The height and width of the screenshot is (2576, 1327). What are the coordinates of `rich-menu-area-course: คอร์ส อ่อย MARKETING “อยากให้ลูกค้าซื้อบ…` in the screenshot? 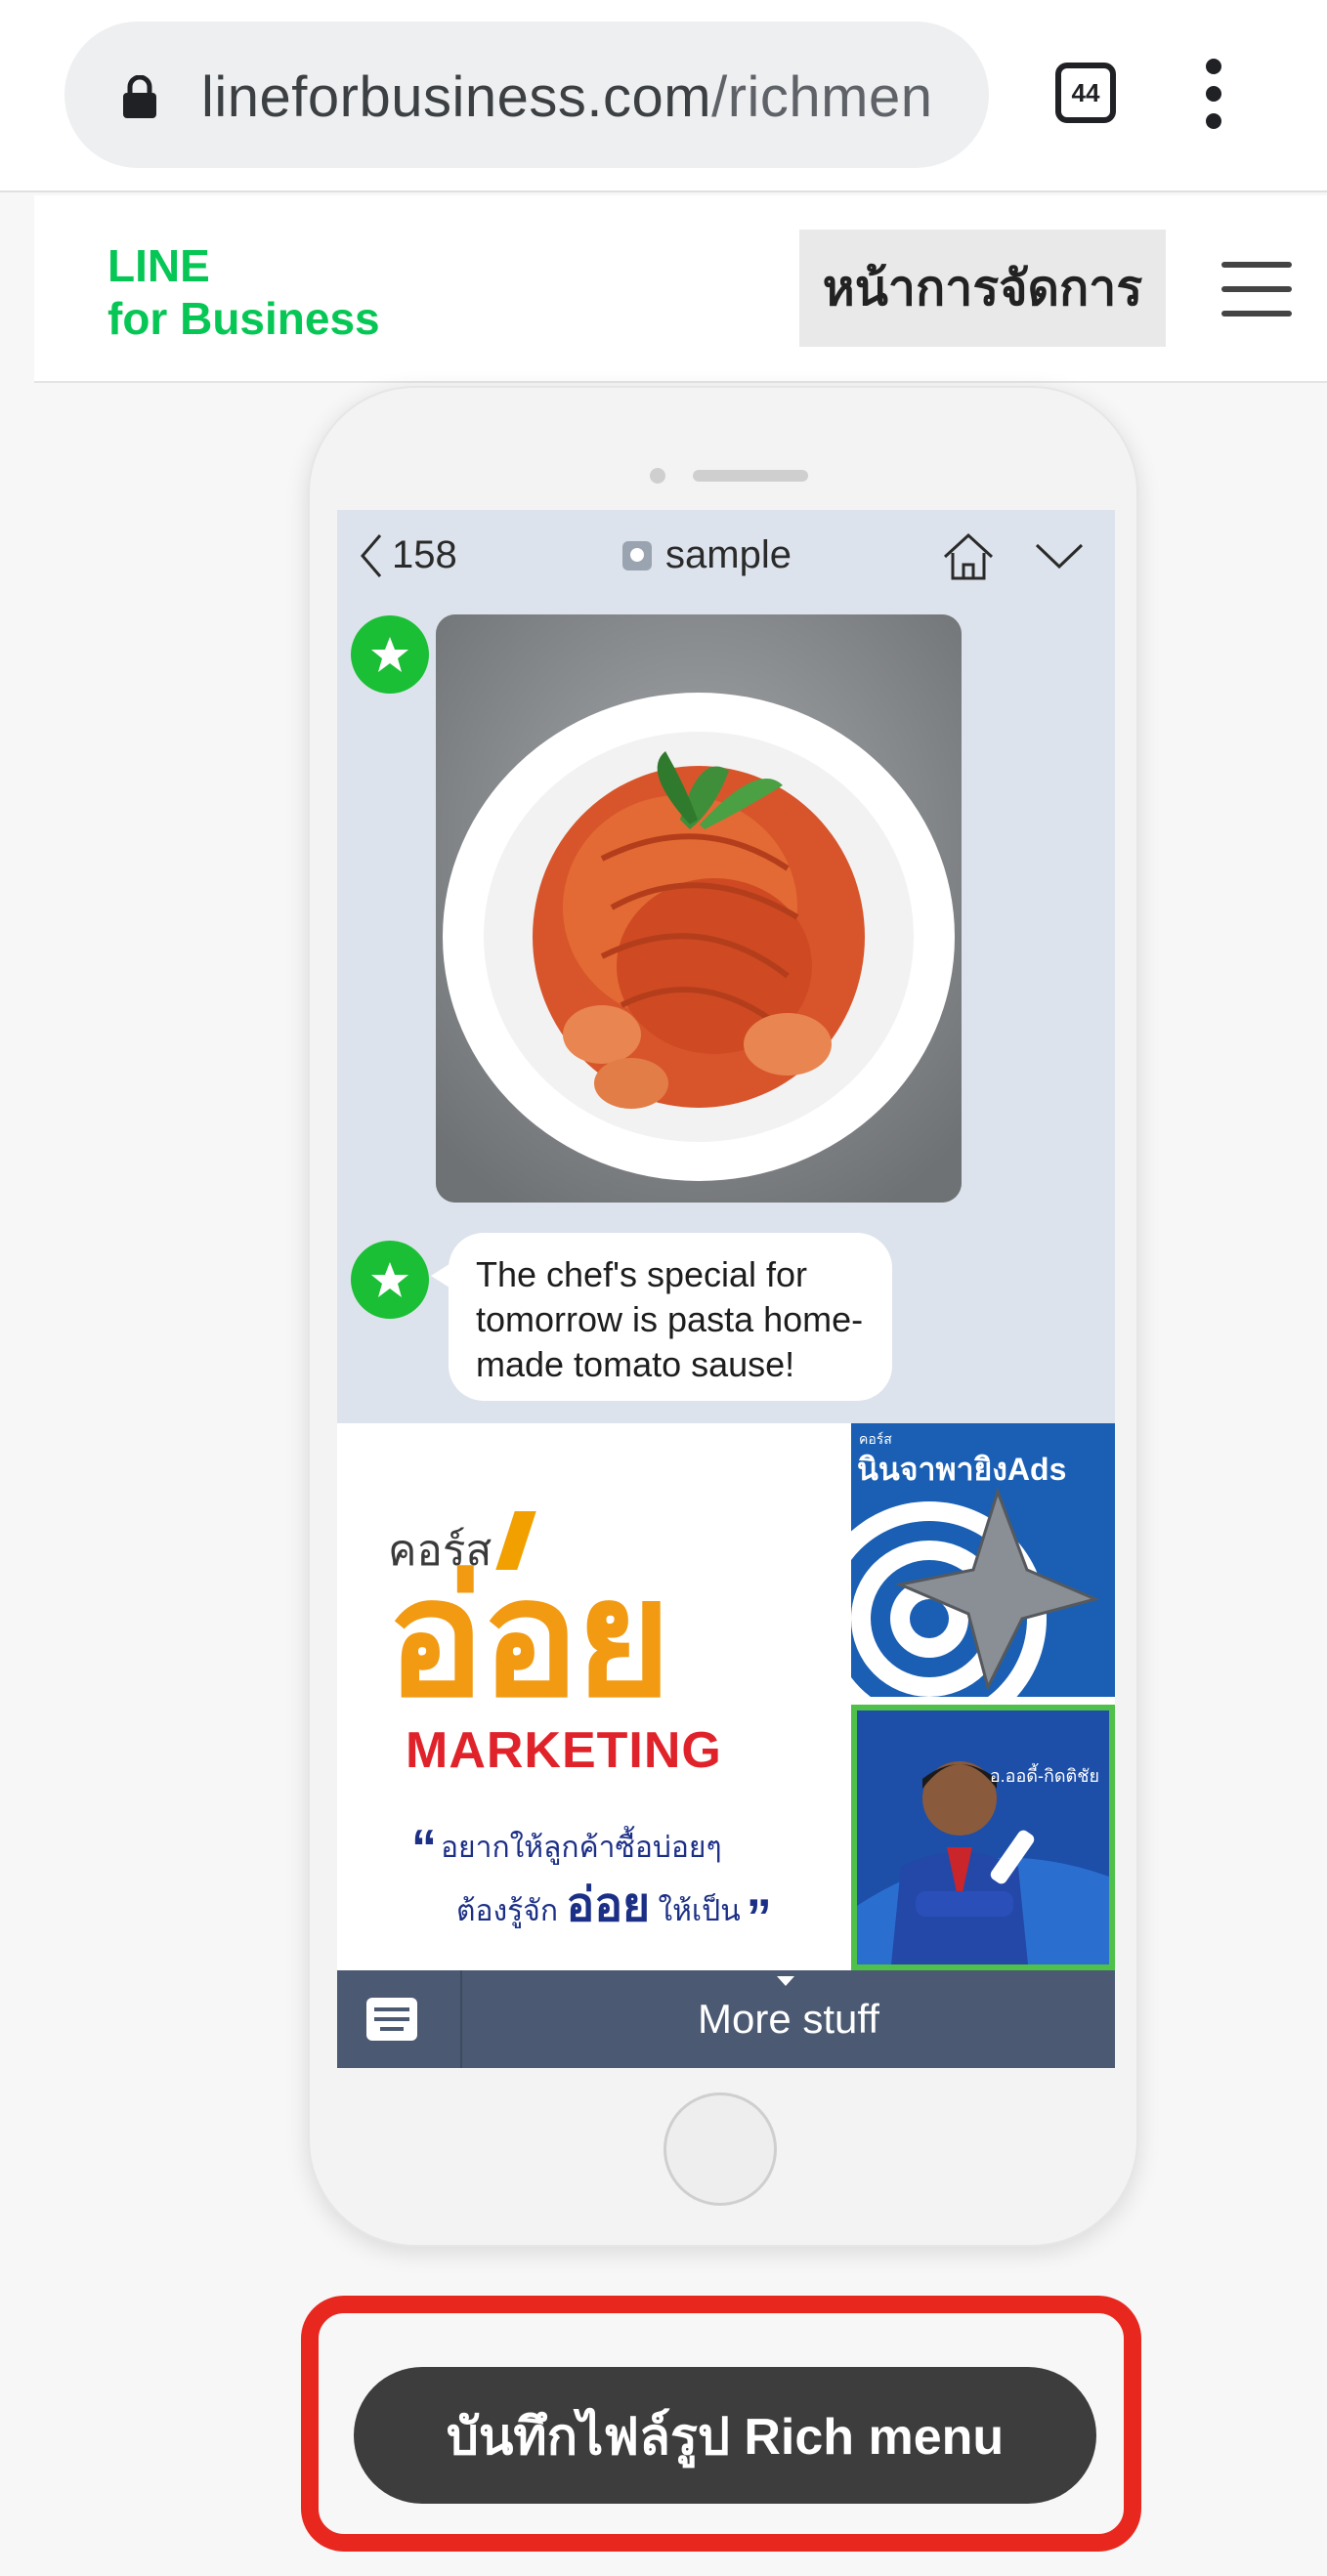 It's located at (590, 1696).